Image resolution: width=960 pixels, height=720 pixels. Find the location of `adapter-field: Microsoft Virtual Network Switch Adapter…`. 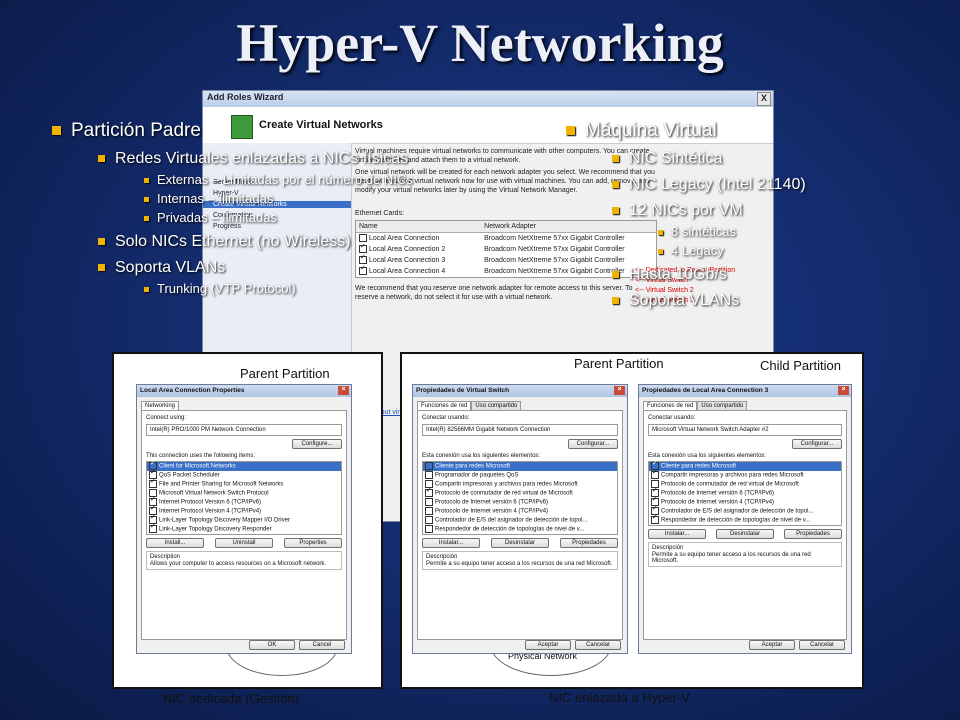

adapter-field: Microsoft Virtual Network Switch Adapter… is located at coordinates (745, 430).